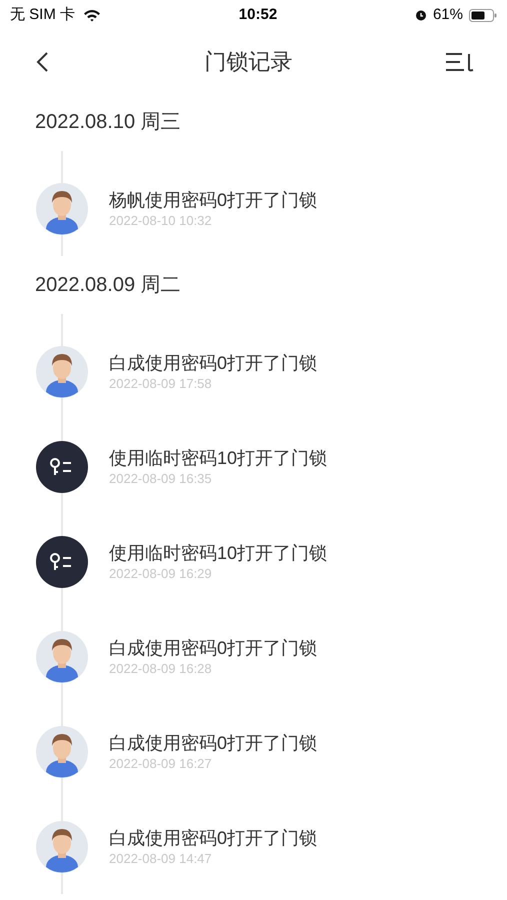  What do you see at coordinates (108, 122) in the screenshot?
I see `date-header: 2022.08.10 周三` at bounding box center [108, 122].